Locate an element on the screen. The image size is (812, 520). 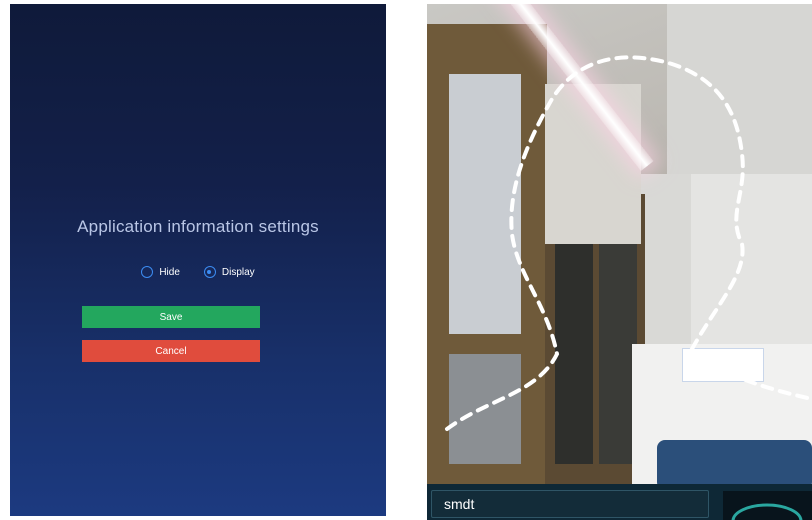
radio-option-hide: Hide is located at coordinates (160, 272).